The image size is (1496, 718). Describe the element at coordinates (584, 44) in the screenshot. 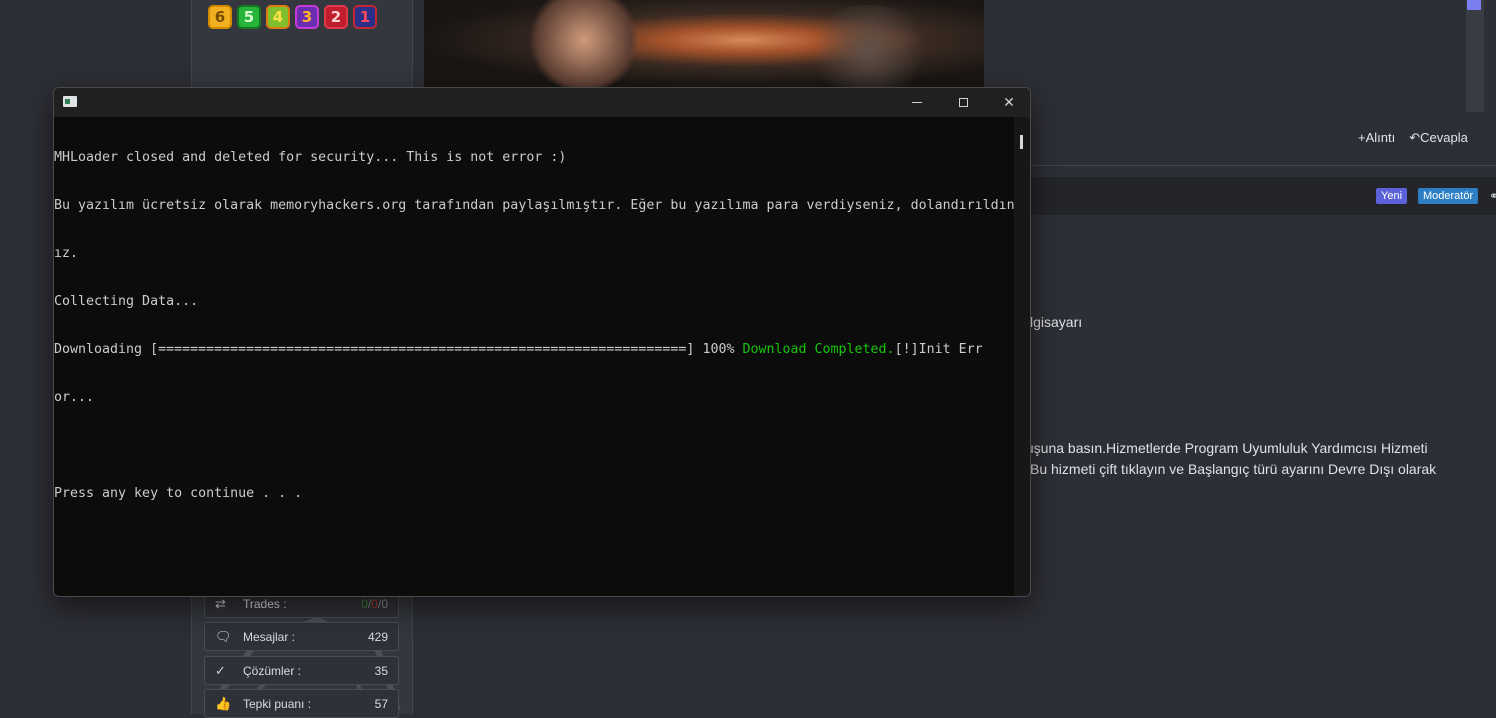

I see `video-frame-highlight` at that location.